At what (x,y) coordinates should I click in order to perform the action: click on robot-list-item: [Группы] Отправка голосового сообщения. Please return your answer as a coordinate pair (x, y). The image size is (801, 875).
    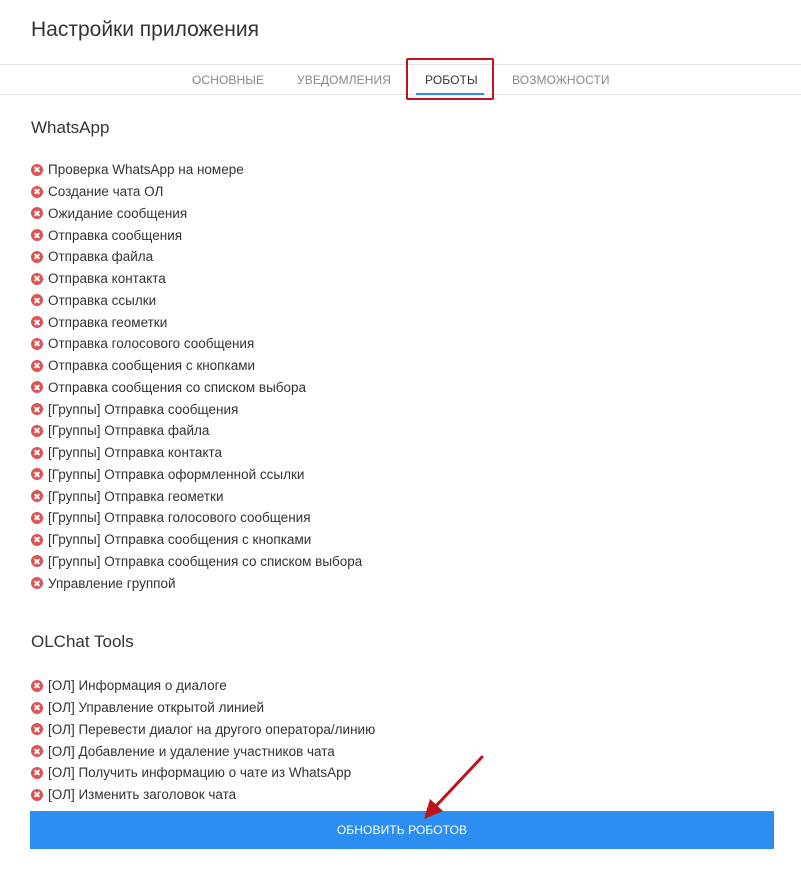
    Looking at the image, I should click on (196, 518).